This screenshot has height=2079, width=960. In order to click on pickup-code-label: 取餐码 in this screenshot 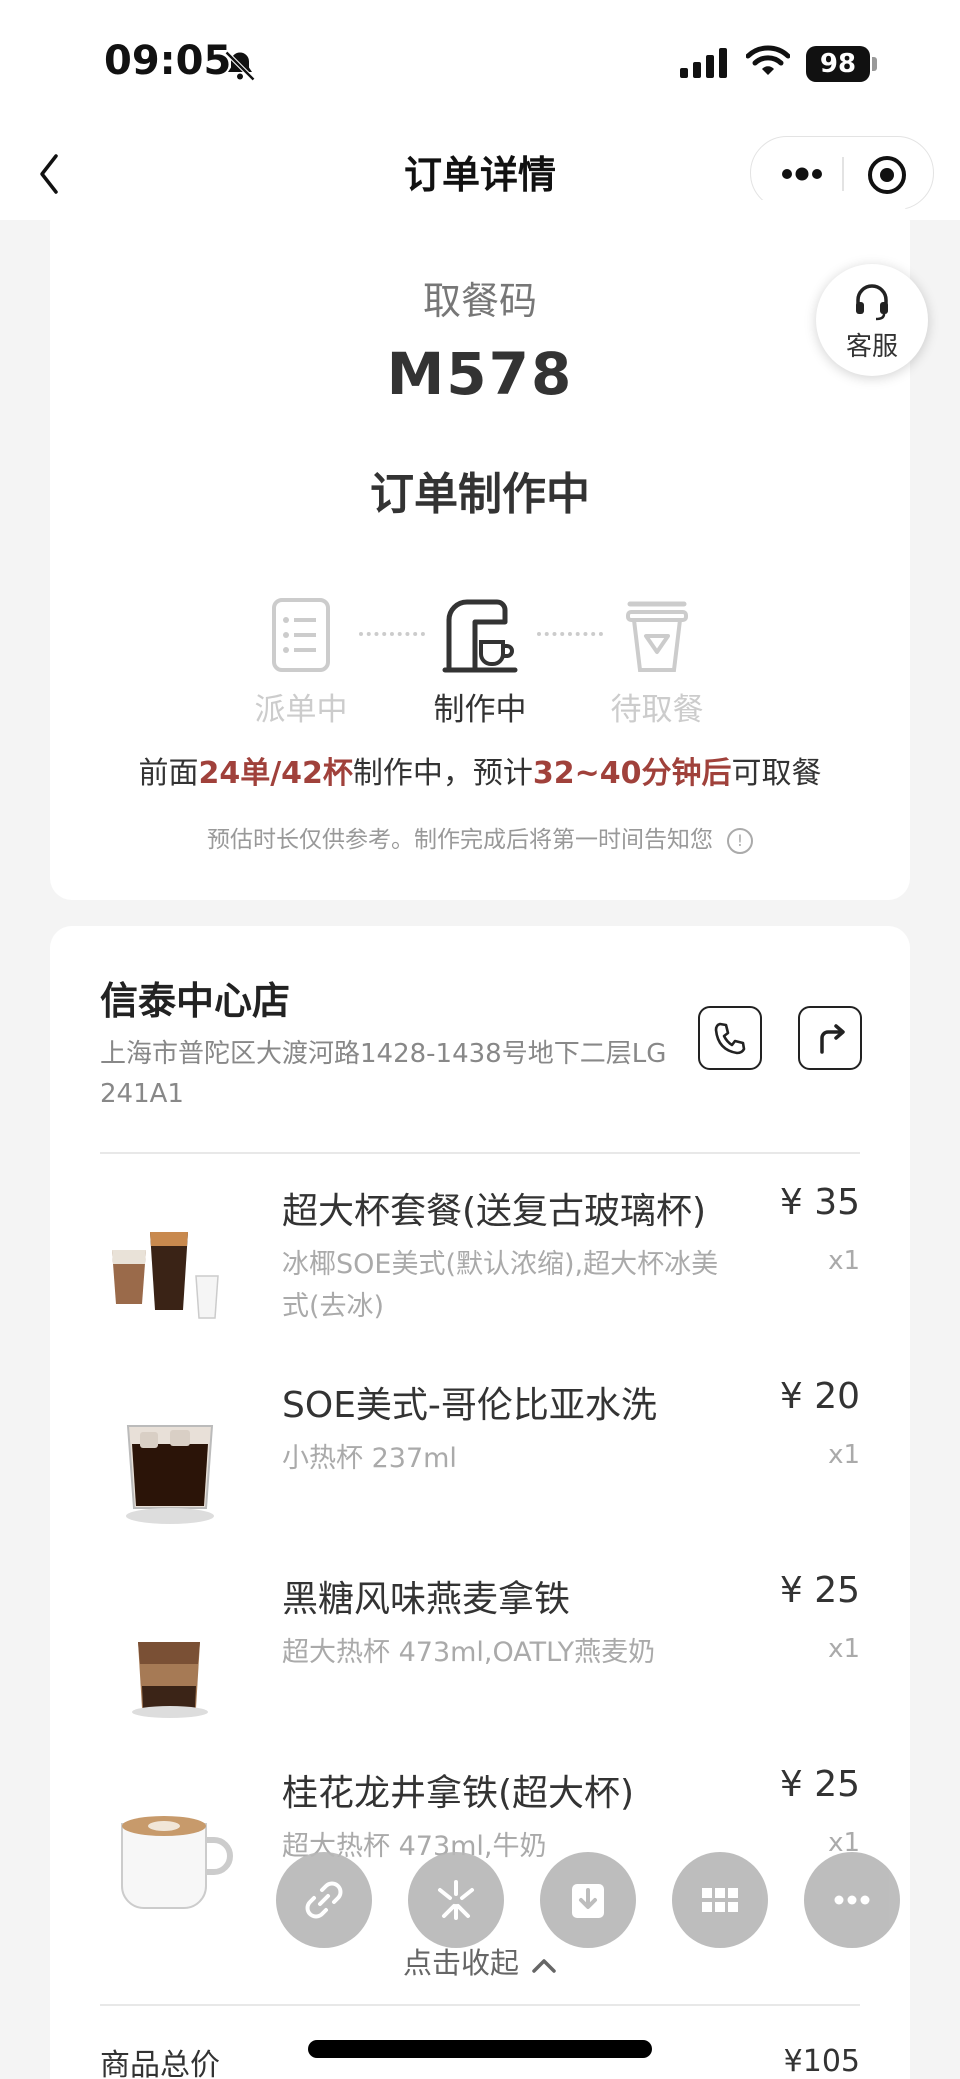, I will do `click(479, 301)`.